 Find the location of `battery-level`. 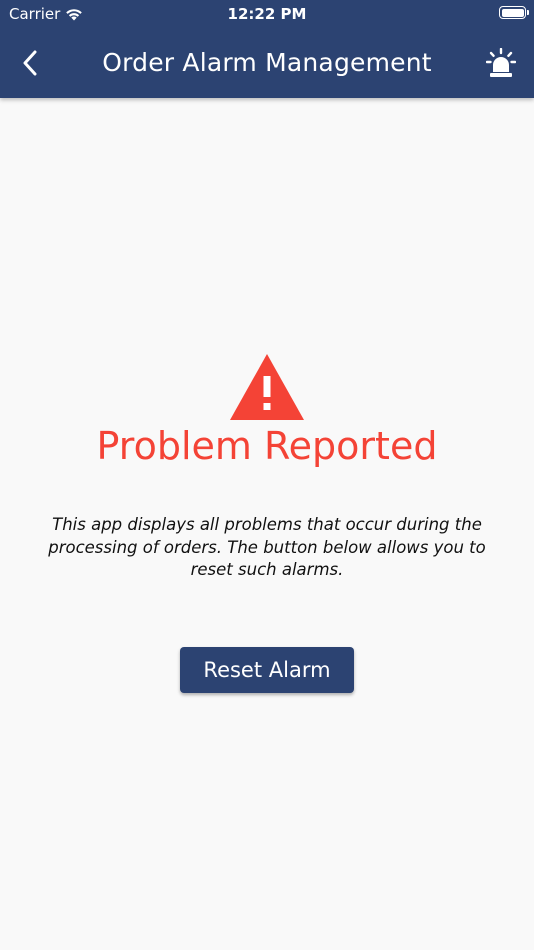

battery-level is located at coordinates (512, 12).